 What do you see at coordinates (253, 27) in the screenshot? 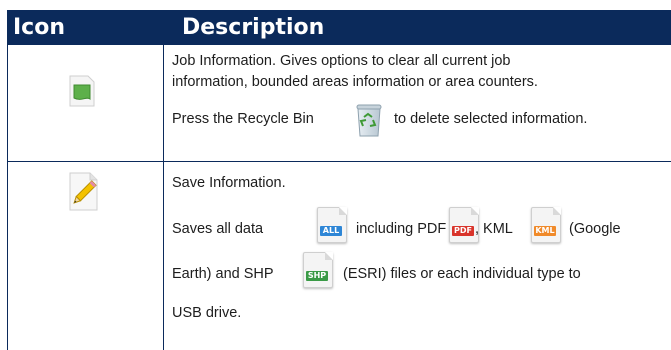
I see `header-description-label: Description` at bounding box center [253, 27].